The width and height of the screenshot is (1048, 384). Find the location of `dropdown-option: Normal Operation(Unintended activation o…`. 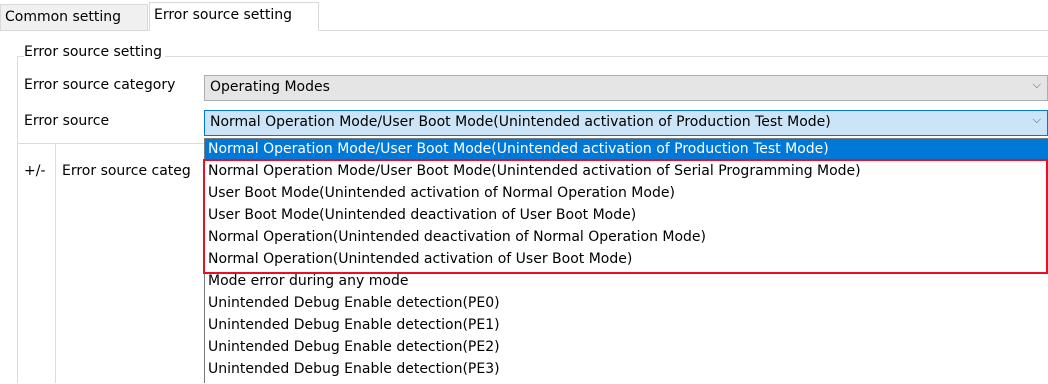

dropdown-option: Normal Operation(Unintended activation o… is located at coordinates (626, 259).